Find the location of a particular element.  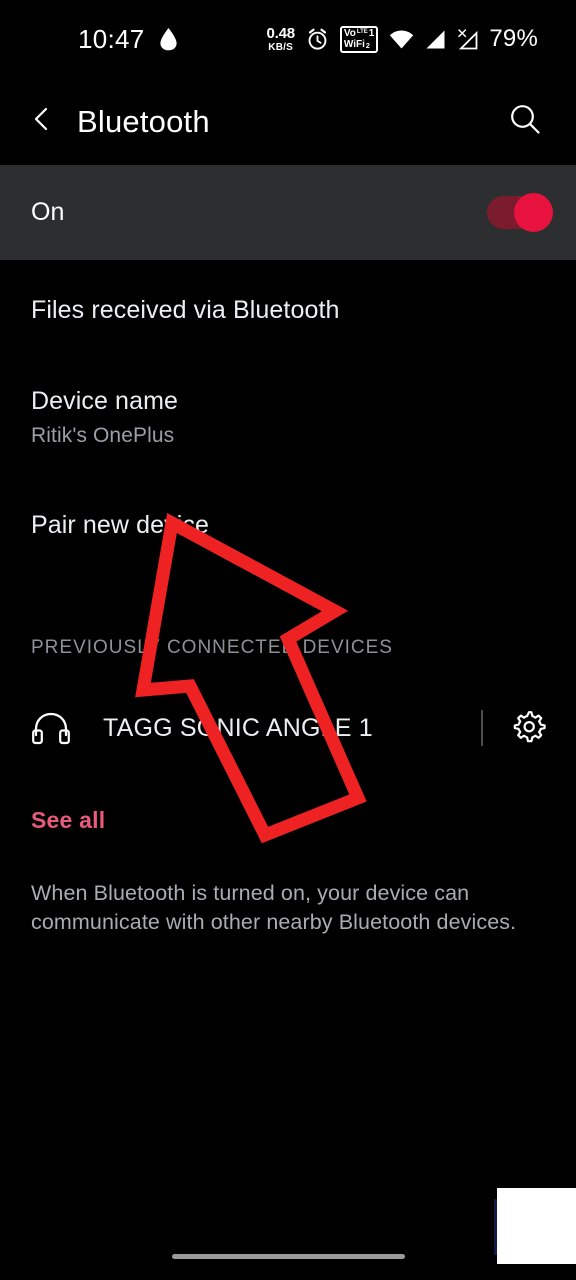

see-all-link: See all is located at coordinates (288, 820).